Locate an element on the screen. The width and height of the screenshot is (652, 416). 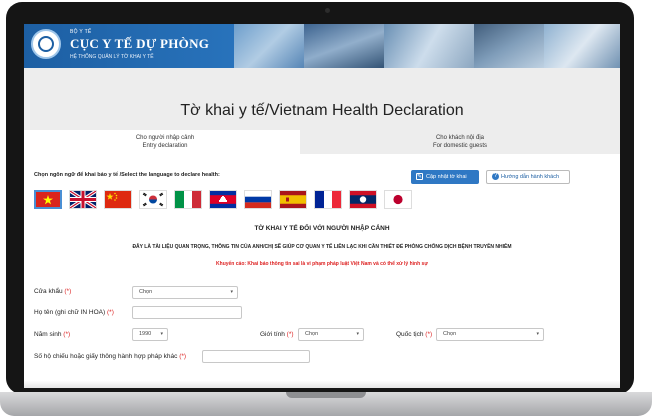
page-title: Tờ khai y tế/Vietnam Health Declaration is located at coordinates (322, 110).